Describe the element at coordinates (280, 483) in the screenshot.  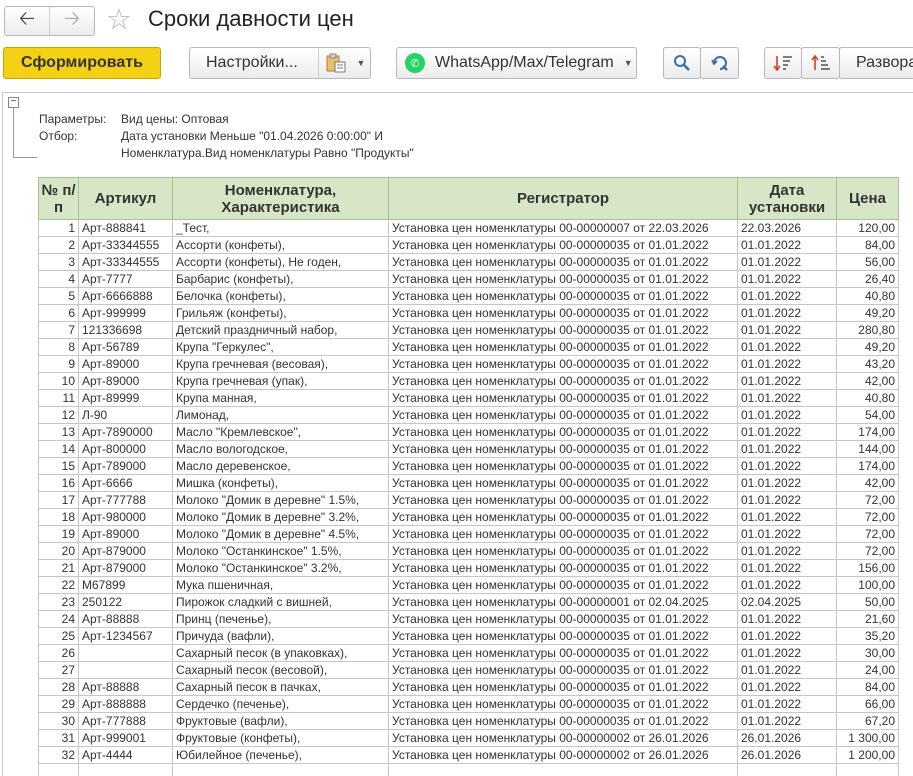
I see `cell-item: Мишка (конфеты),` at that location.